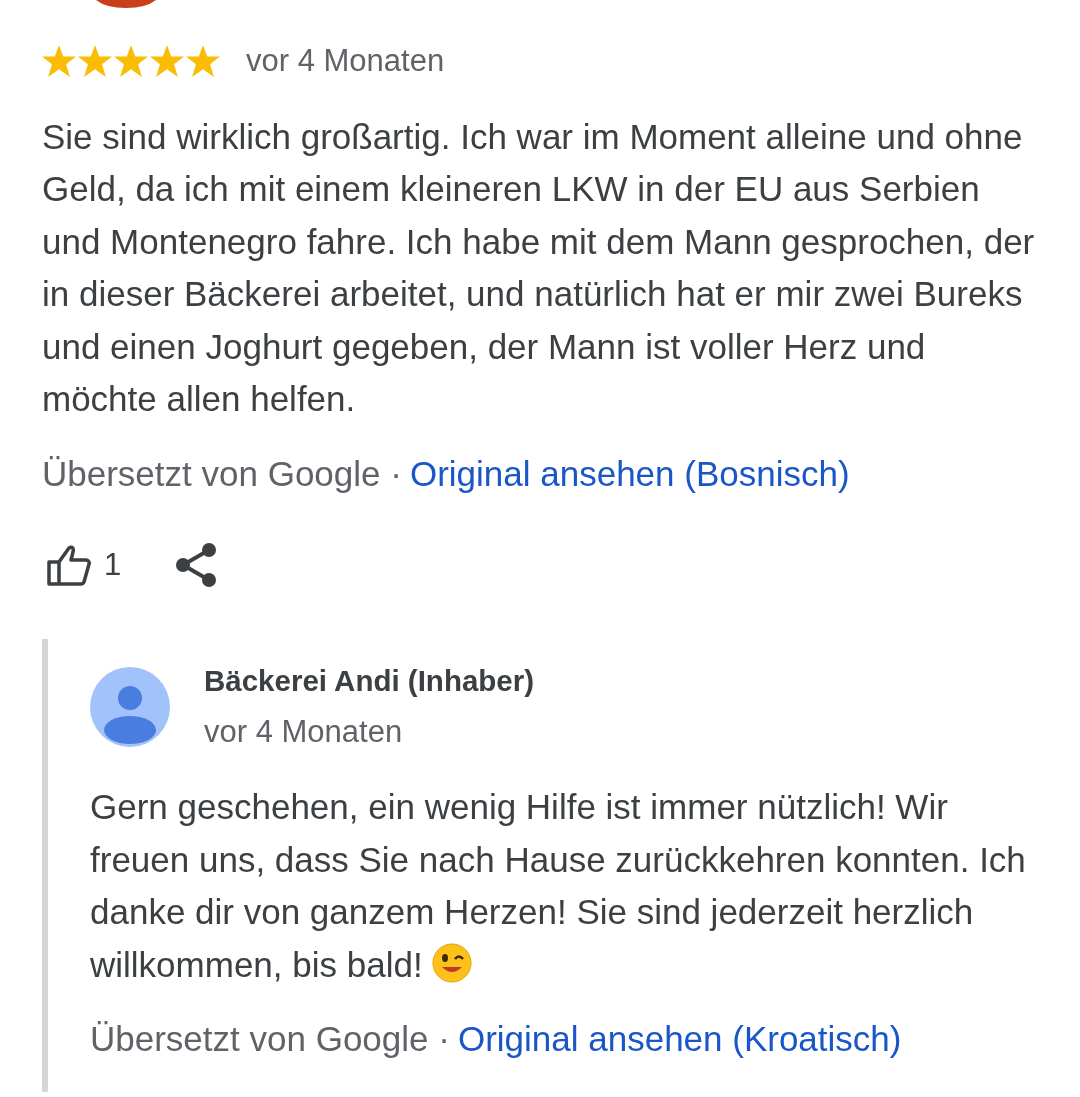 The width and height of the screenshot is (1080, 1097). What do you see at coordinates (69, 565) in the screenshot?
I see `thumbs-up-icon` at bounding box center [69, 565].